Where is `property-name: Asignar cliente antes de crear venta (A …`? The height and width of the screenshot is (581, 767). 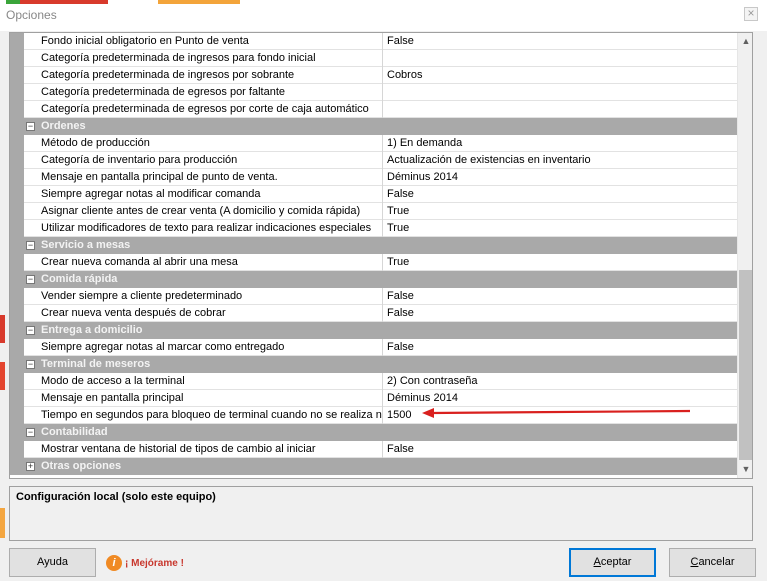
property-name: Asignar cliente antes de crear venta (A … is located at coordinates (203, 211).